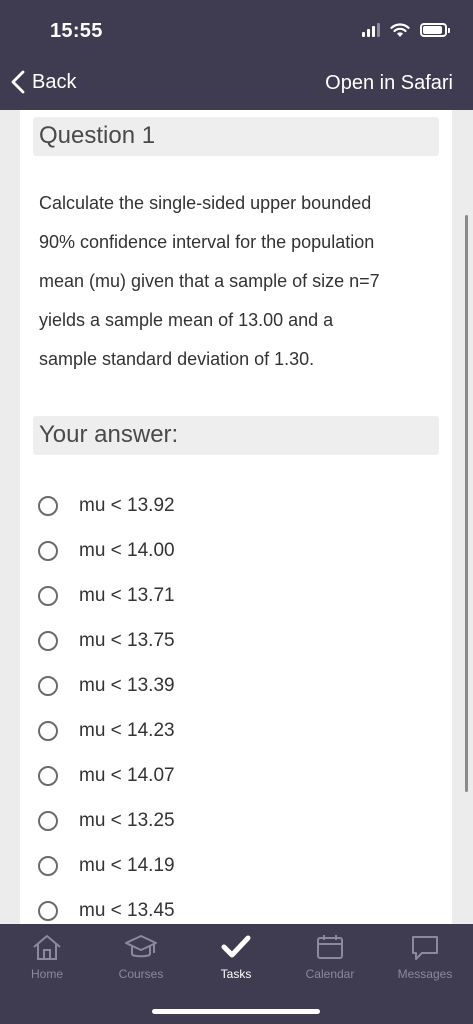  I want to click on tab-tasks-label: Tasks, so click(236, 974).